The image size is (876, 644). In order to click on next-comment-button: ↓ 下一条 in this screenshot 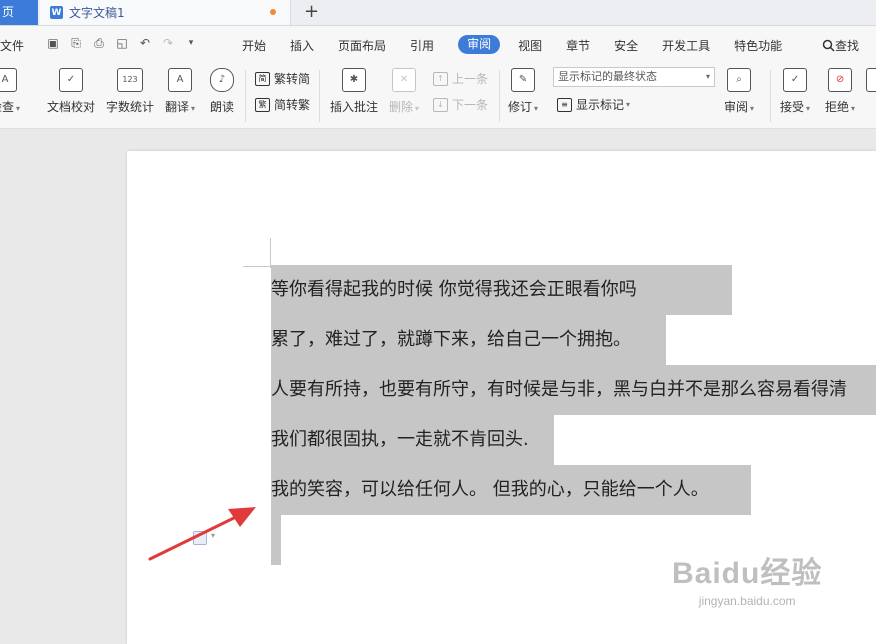, I will do `click(460, 104)`.